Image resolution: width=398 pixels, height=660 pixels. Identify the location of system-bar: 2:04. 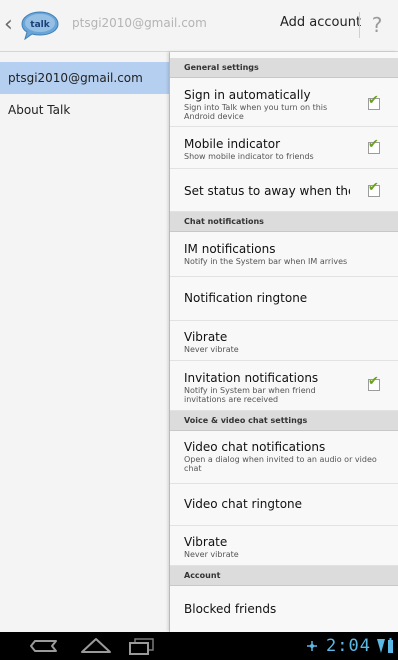
(199, 646).